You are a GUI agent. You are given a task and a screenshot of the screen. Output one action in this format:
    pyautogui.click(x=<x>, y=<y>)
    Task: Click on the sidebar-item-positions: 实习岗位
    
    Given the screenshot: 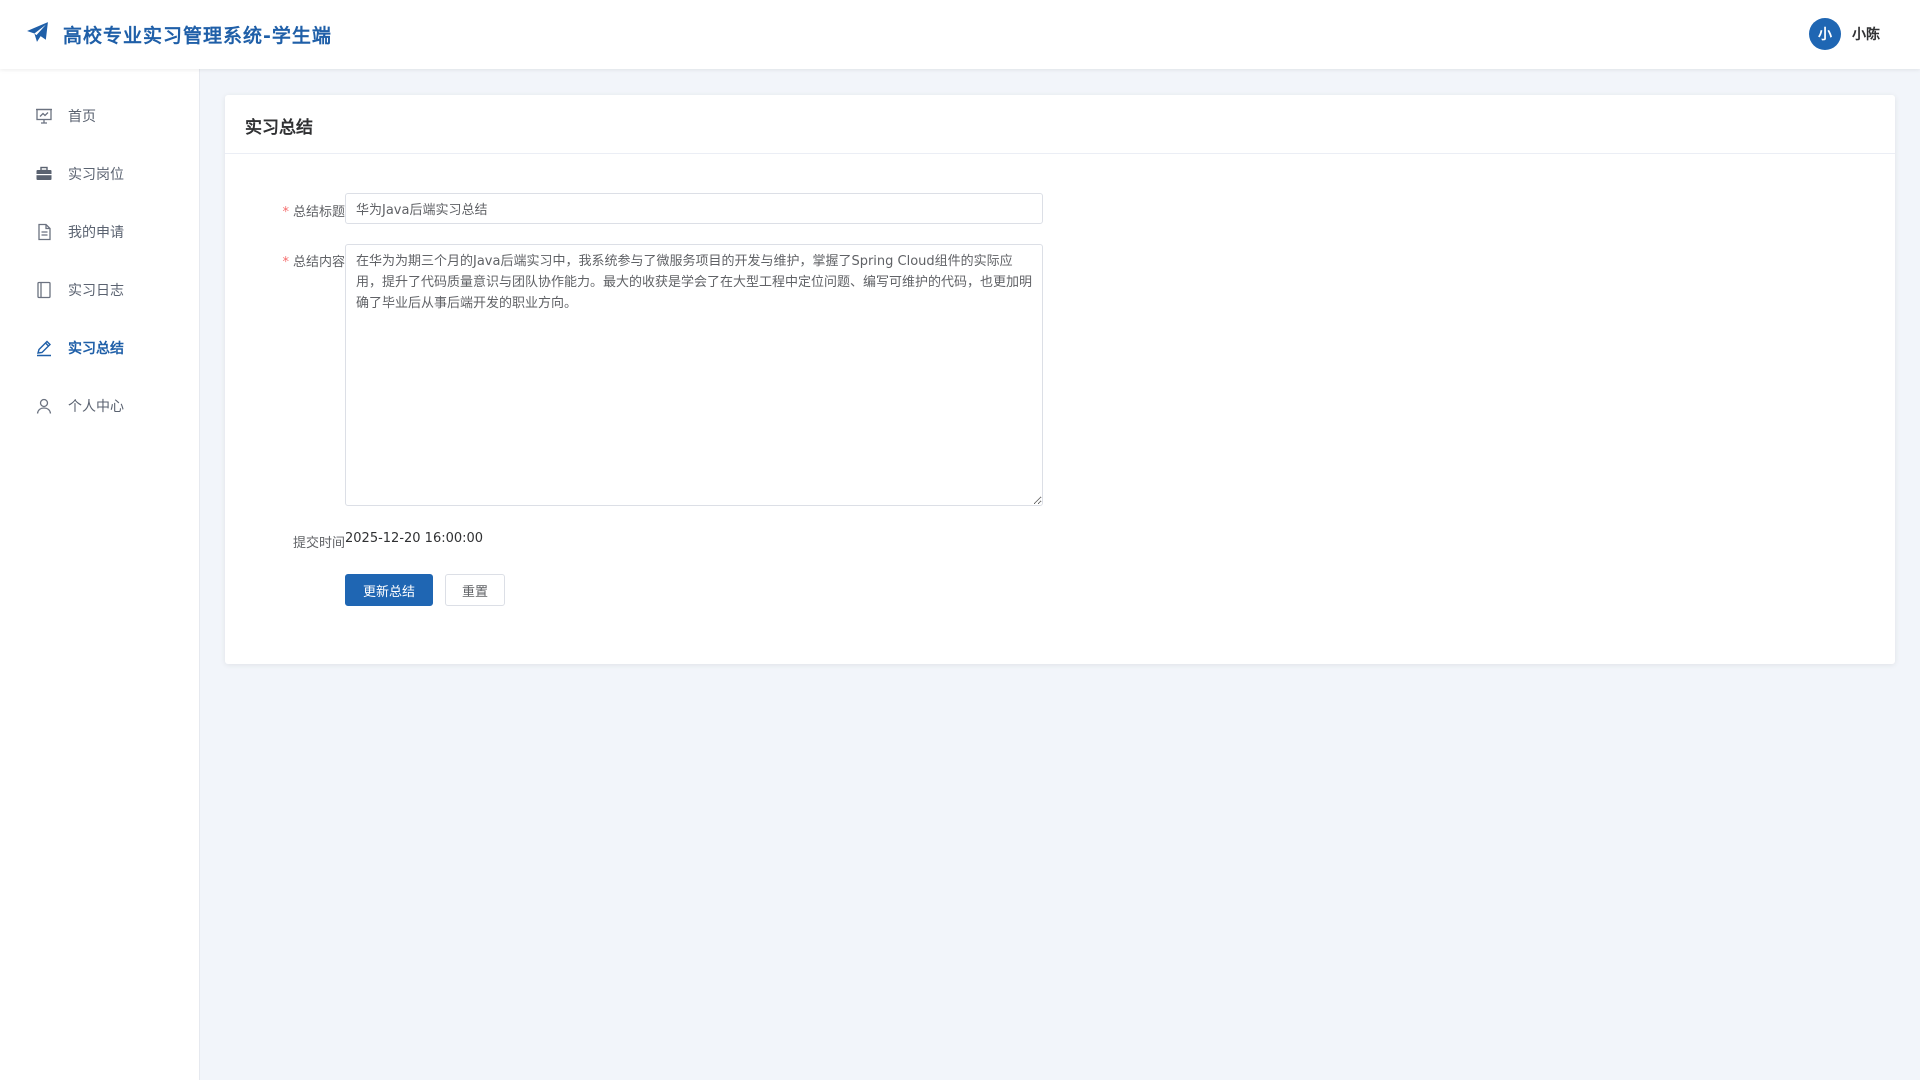 What is the action you would take?
    pyautogui.click(x=99, y=174)
    